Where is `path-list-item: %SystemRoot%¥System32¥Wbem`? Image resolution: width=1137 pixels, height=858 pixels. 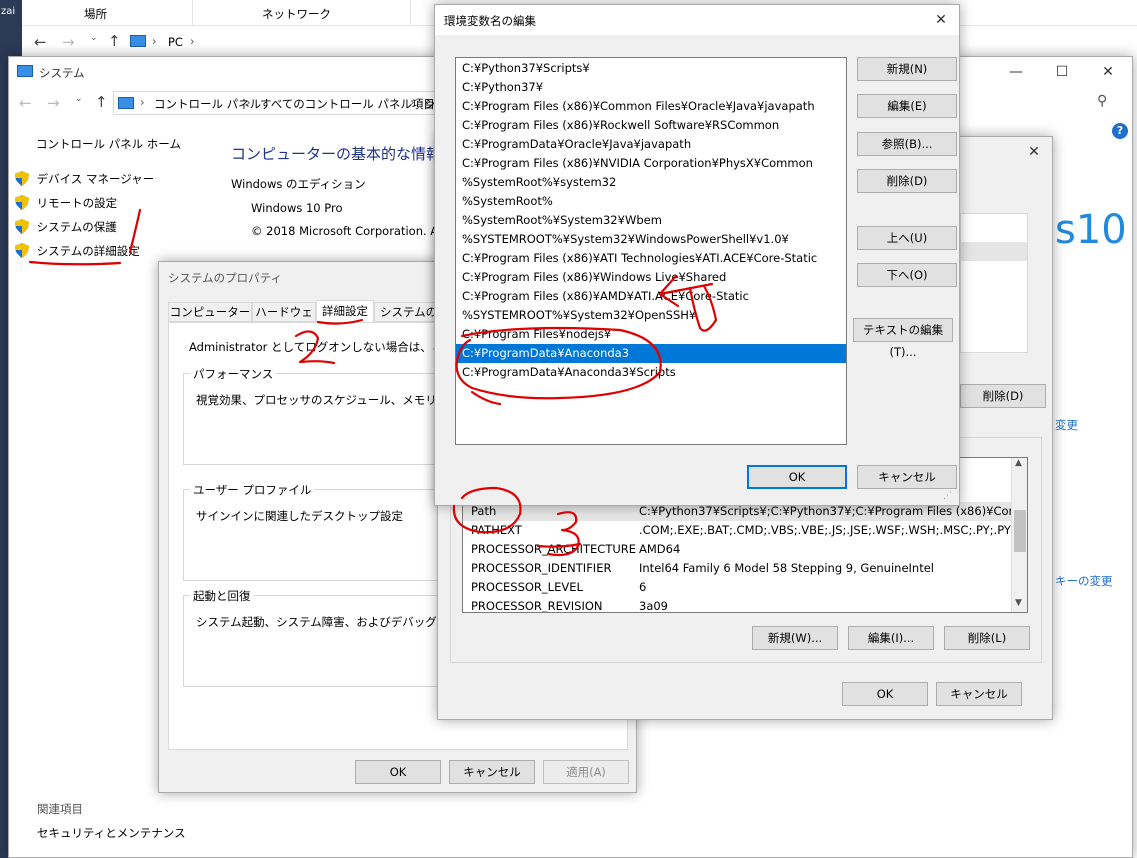 path-list-item: %SystemRoot%¥System32¥Wbem is located at coordinates (651, 220).